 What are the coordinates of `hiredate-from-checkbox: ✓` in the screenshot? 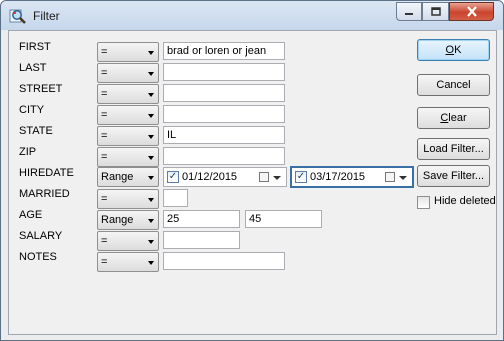 It's located at (173, 177).